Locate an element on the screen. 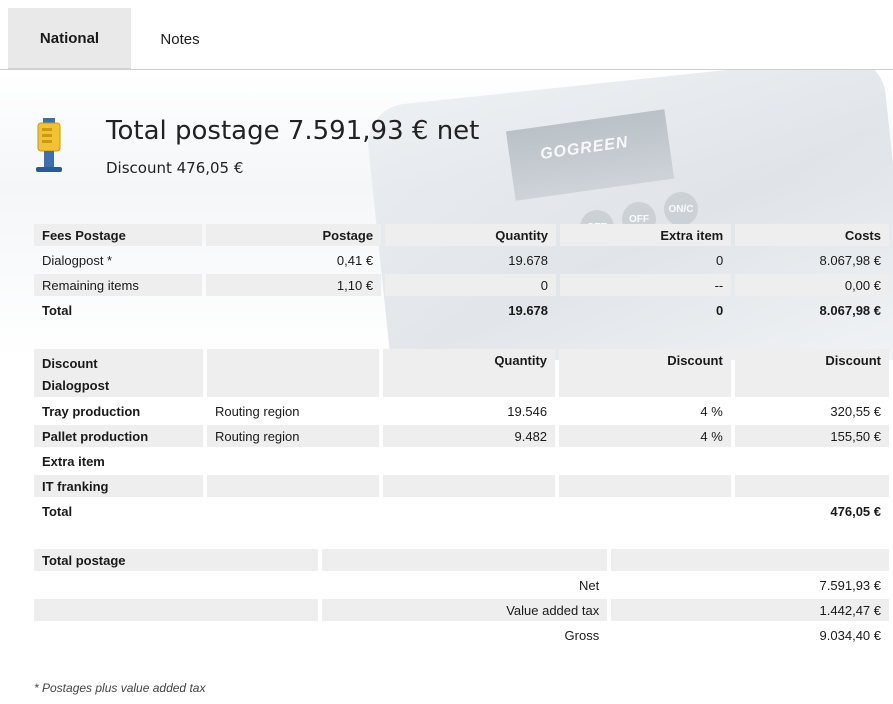  col-header-discount-amount: Discount is located at coordinates (811, 373).